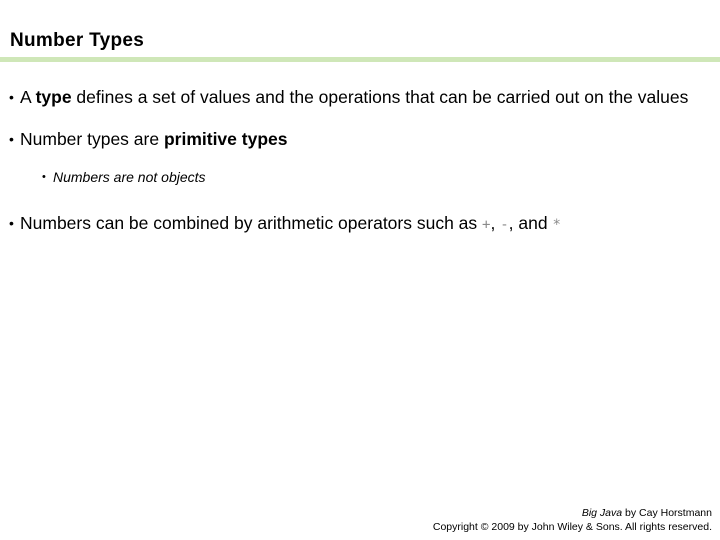 The image size is (720, 540). What do you see at coordinates (28, 97) in the screenshot?
I see `bullet-1-pre: A` at bounding box center [28, 97].